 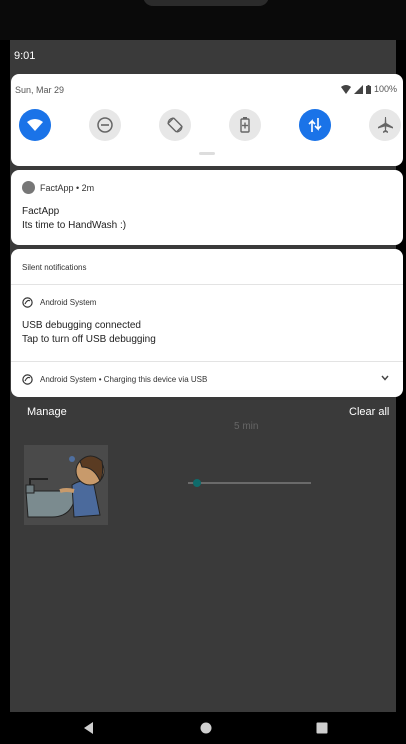 I want to click on battery-icon, so click(x=368, y=89).